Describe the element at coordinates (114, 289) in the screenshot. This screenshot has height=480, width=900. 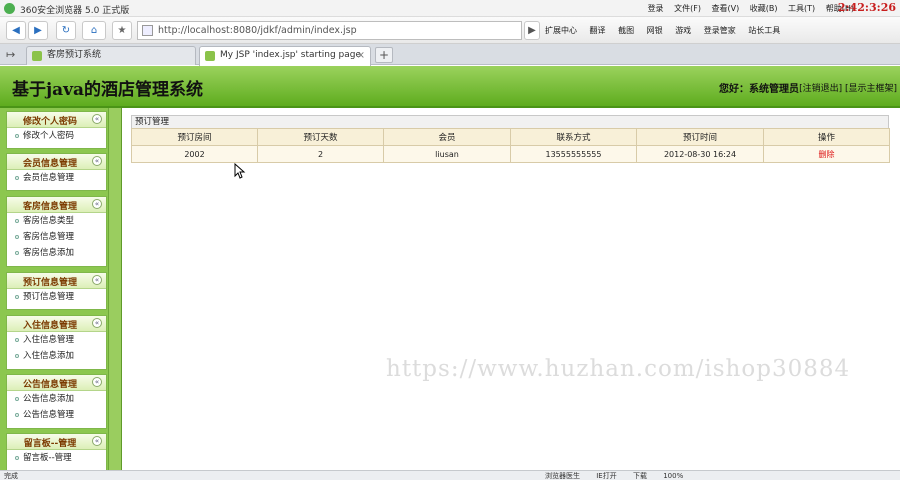
I see `sidebar-scrollbar` at that location.